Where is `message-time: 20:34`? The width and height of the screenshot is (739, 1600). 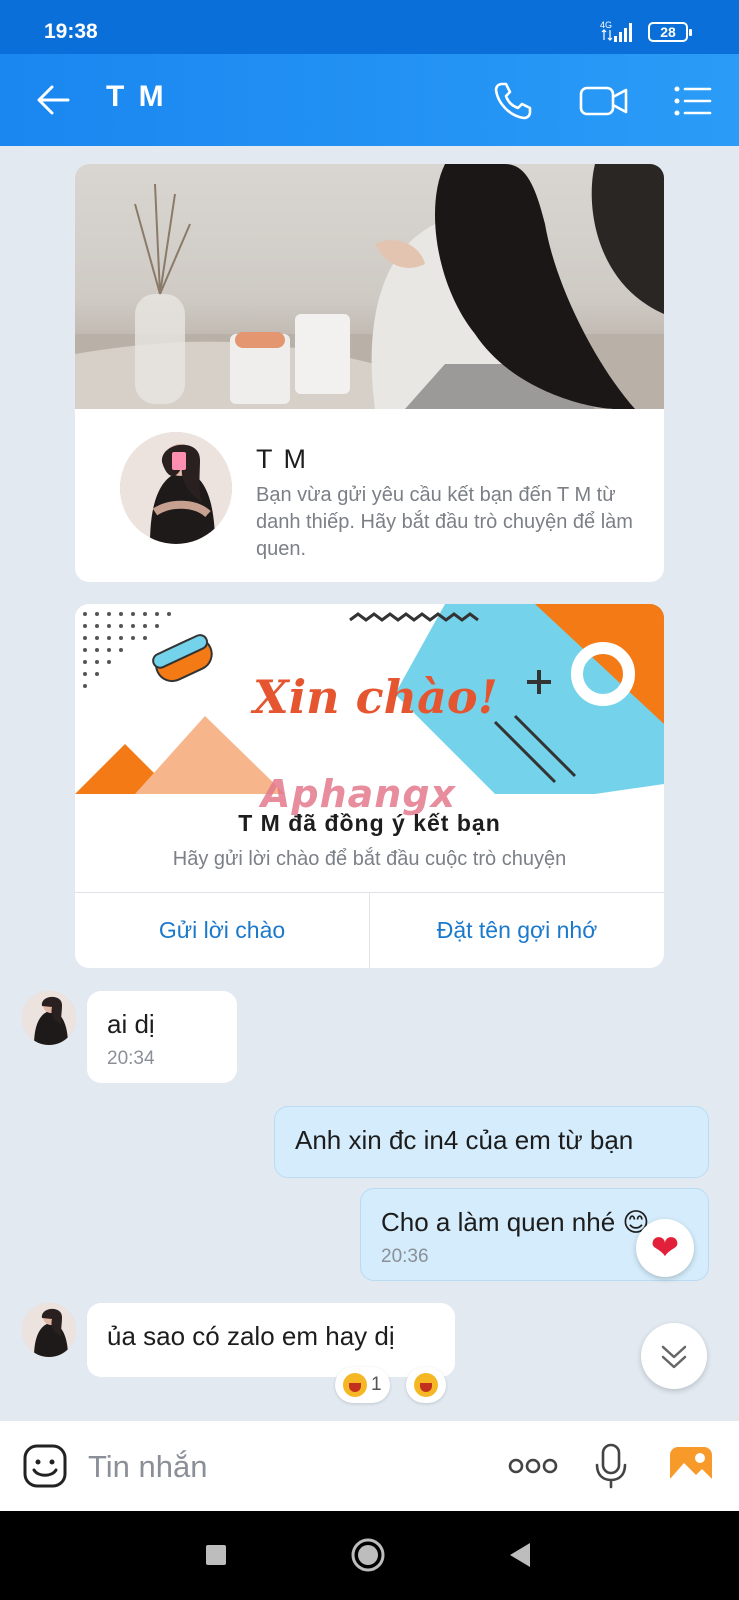
message-time: 20:34 is located at coordinates (131, 1058).